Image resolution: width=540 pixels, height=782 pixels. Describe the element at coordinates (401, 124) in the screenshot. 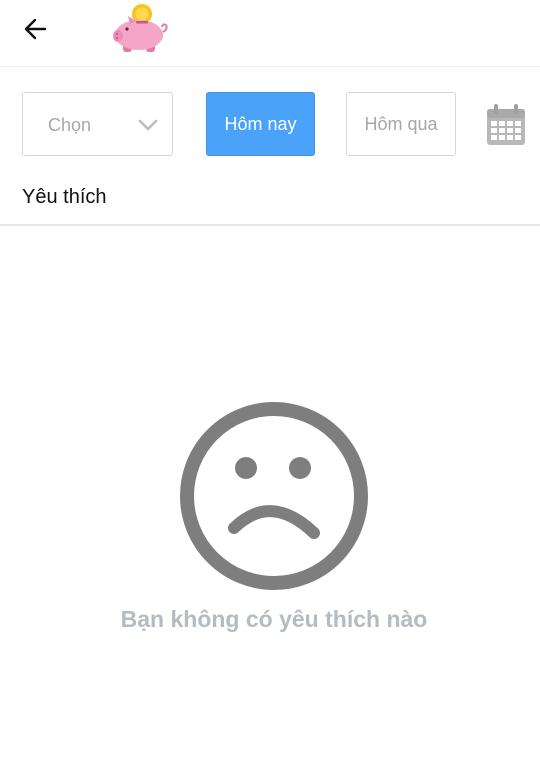

I see `yesterday-button: Hôm qua` at that location.